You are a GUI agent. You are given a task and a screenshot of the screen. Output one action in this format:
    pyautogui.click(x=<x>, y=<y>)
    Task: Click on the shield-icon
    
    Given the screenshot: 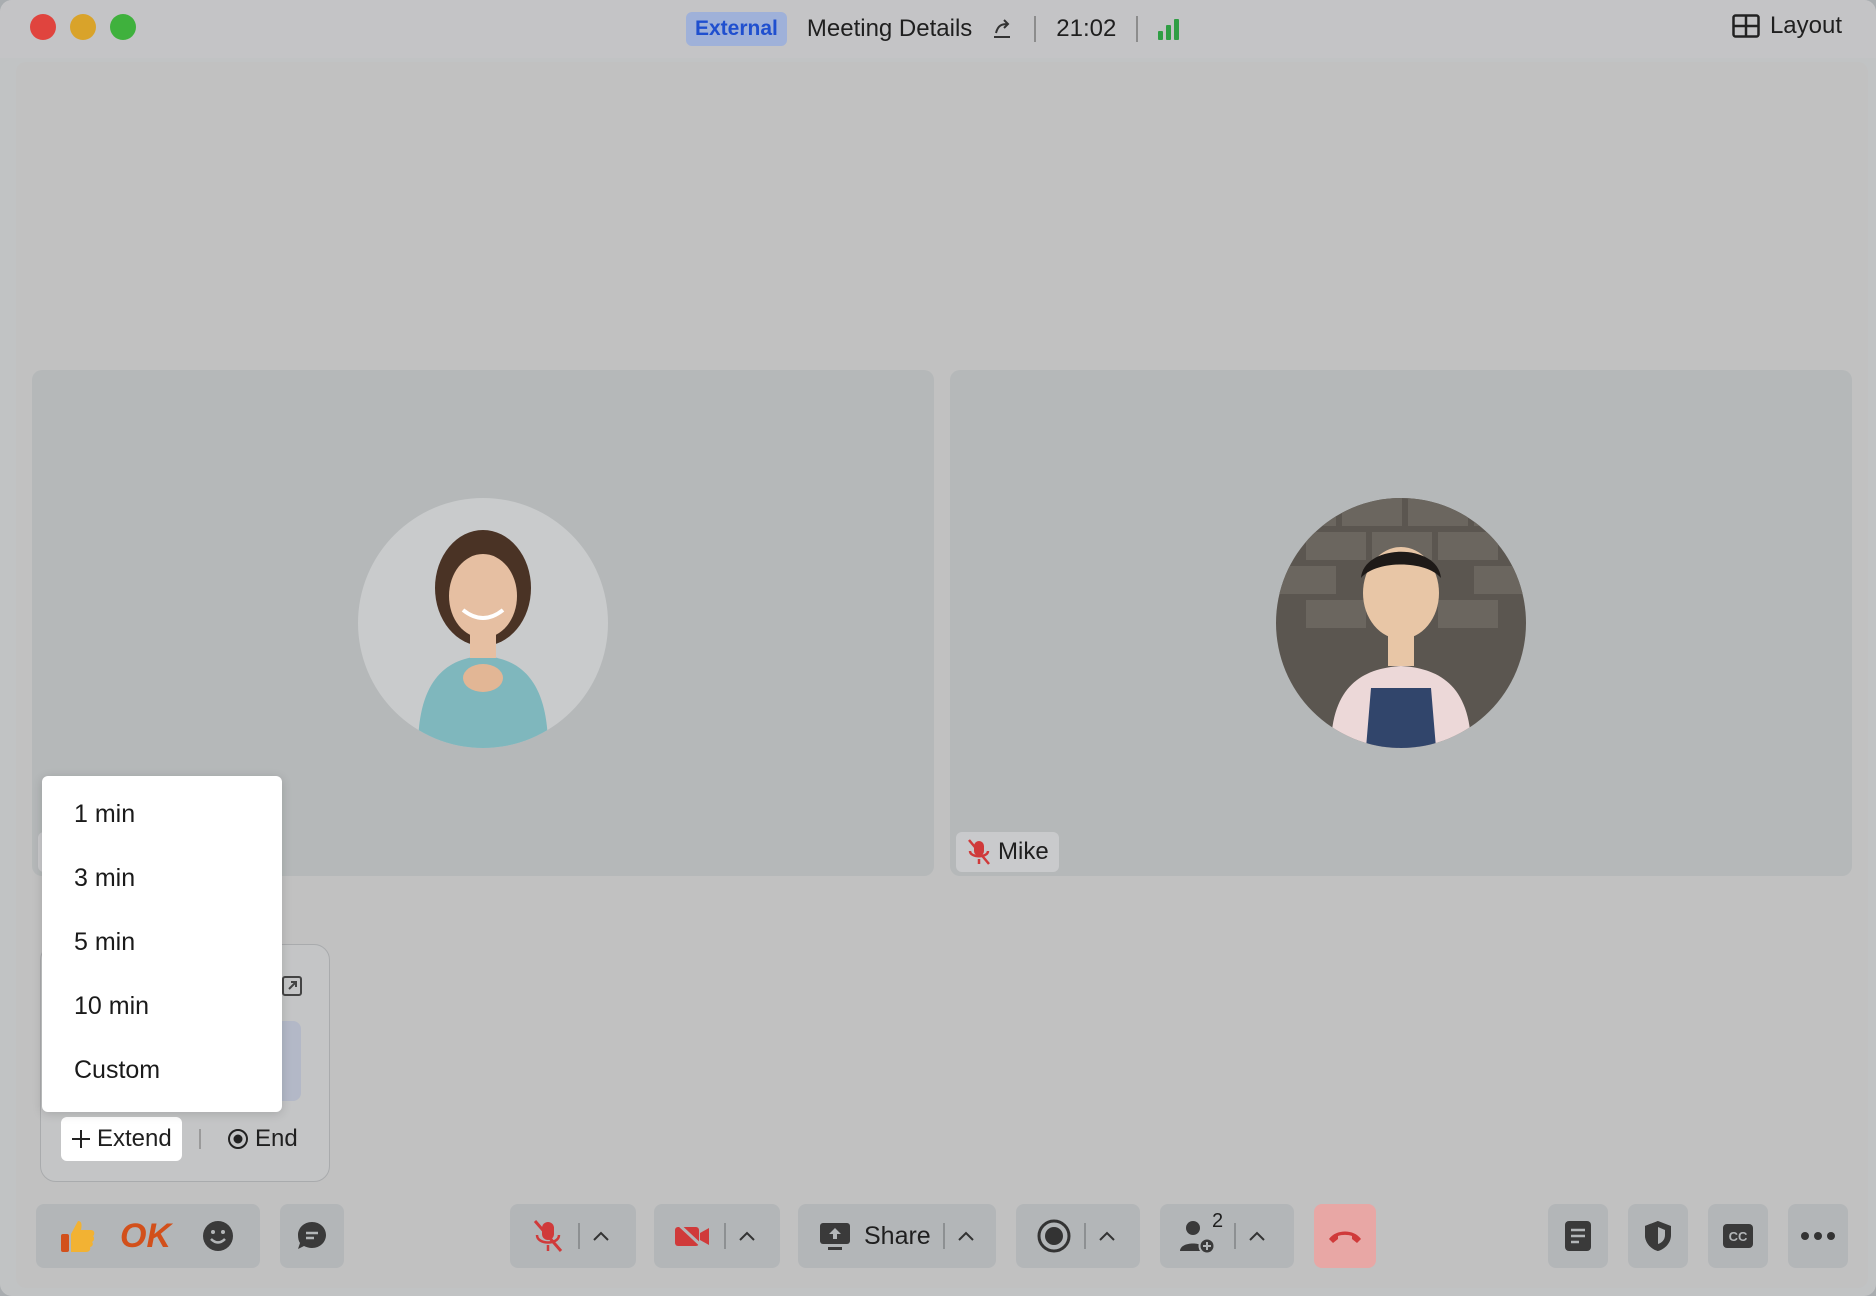 What is the action you would take?
    pyautogui.click(x=1658, y=1236)
    